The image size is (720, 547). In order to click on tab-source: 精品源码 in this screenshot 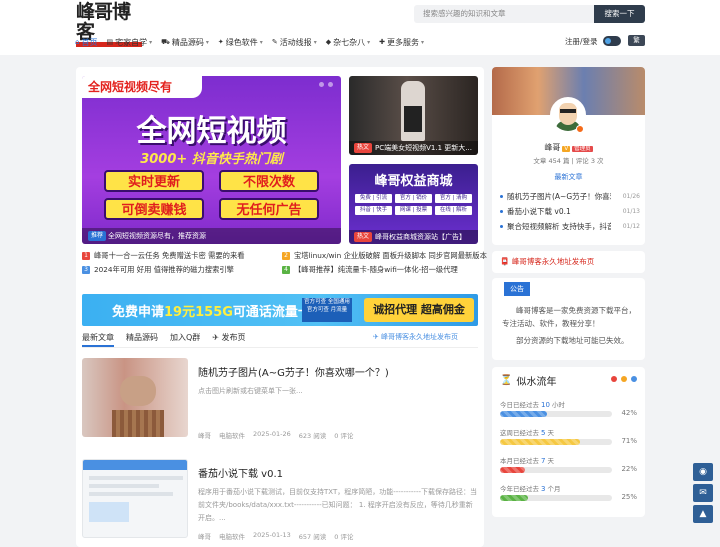, I will do `click(142, 339)`.